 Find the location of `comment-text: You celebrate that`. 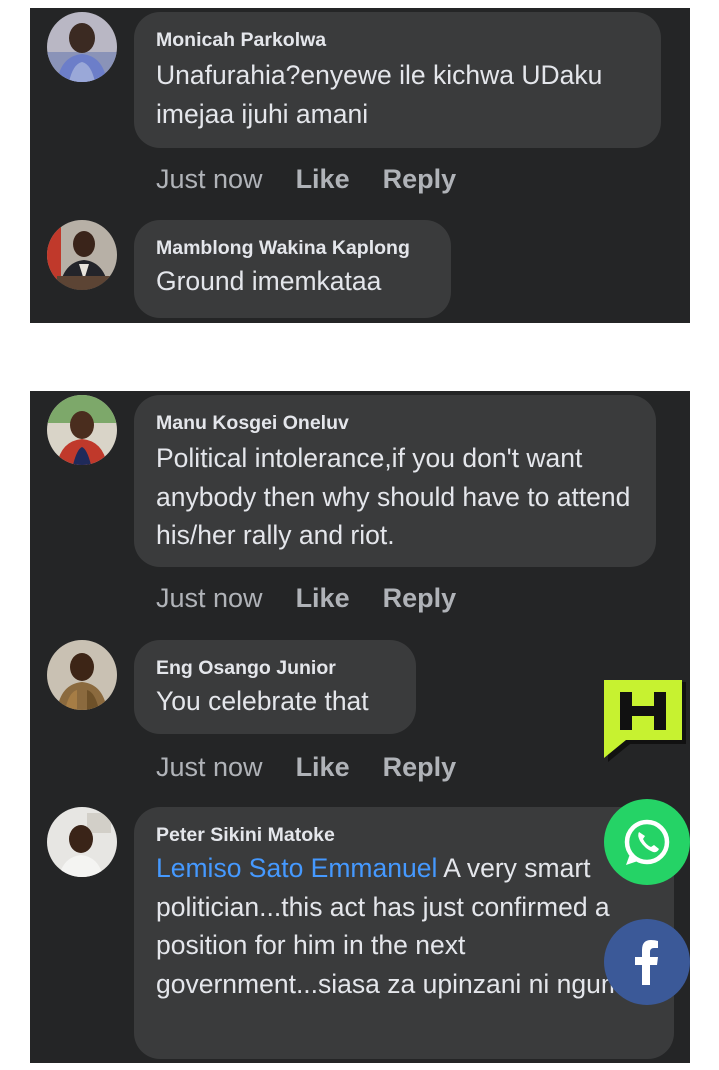

comment-text: You celebrate that is located at coordinates (262, 701).